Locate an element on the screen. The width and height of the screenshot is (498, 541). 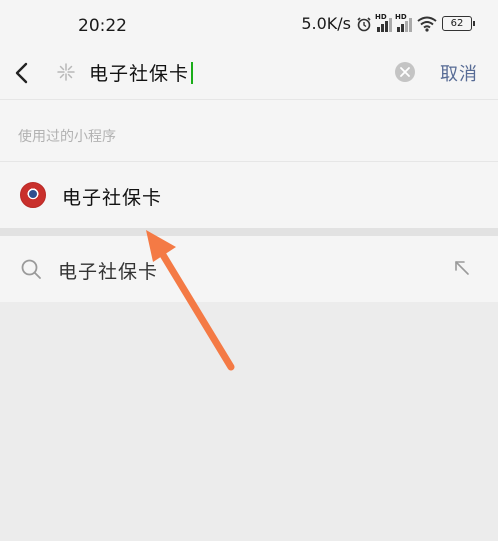
status-indicators: 5.0K/s HD HD 62 is located at coordinates (388, 22).